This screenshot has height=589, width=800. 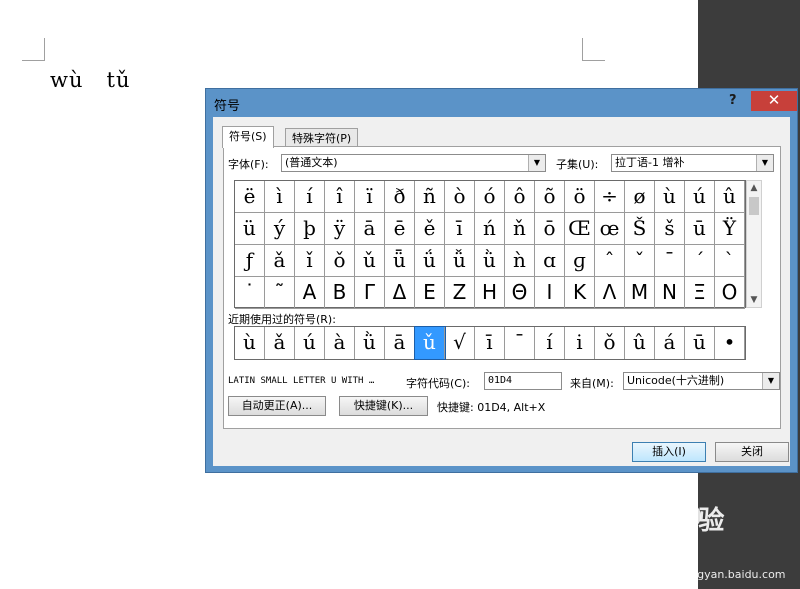 What do you see at coordinates (340, 261) in the screenshot?
I see `symbol-cell: ǒ` at bounding box center [340, 261].